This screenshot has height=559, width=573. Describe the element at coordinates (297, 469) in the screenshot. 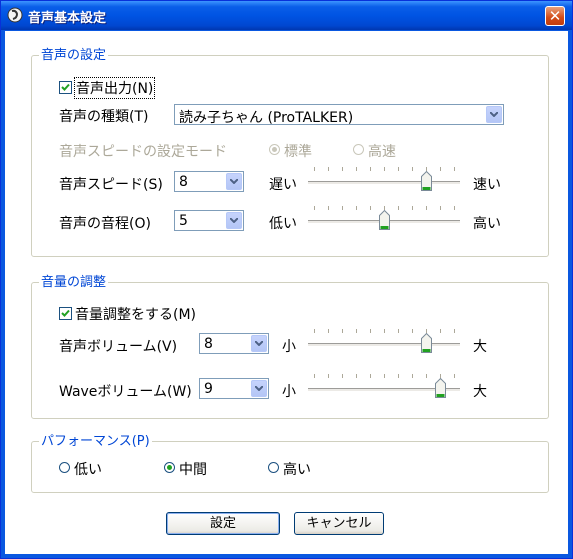

I see `performance-high-label: 高い` at that location.